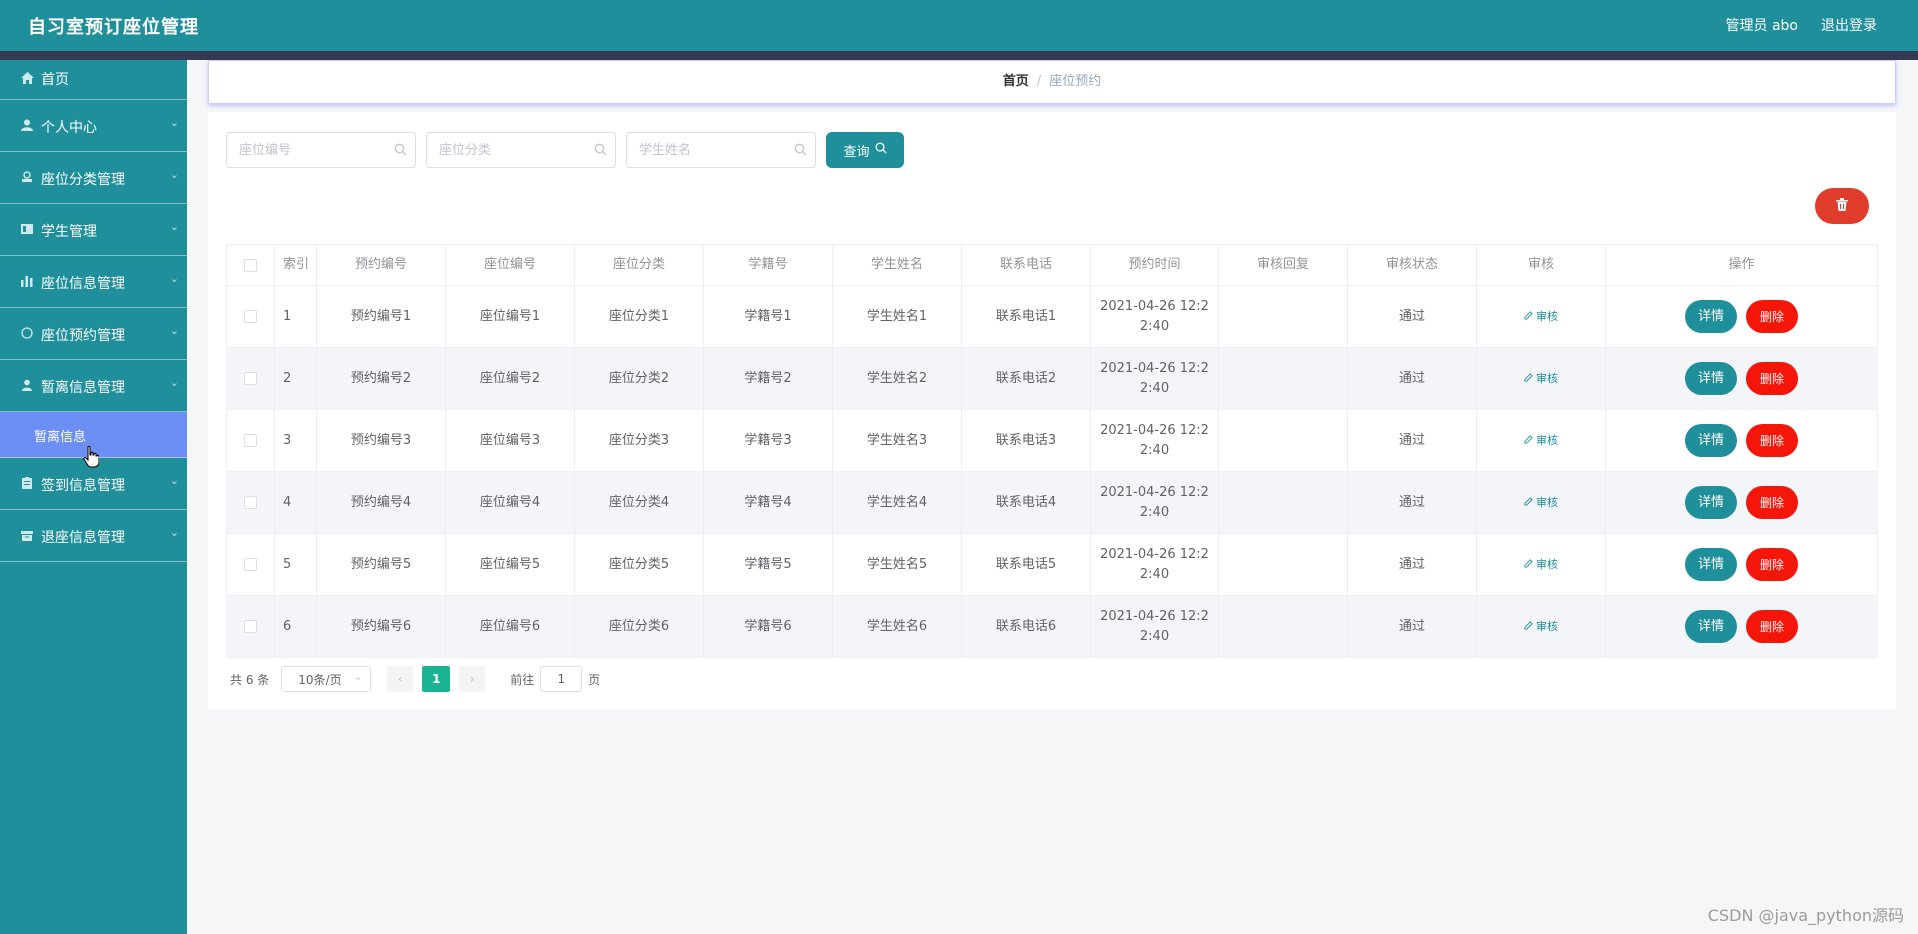 Image resolution: width=1918 pixels, height=934 pixels. Describe the element at coordinates (91, 458) in the screenshot. I see `hand-cursor-icon` at that location.